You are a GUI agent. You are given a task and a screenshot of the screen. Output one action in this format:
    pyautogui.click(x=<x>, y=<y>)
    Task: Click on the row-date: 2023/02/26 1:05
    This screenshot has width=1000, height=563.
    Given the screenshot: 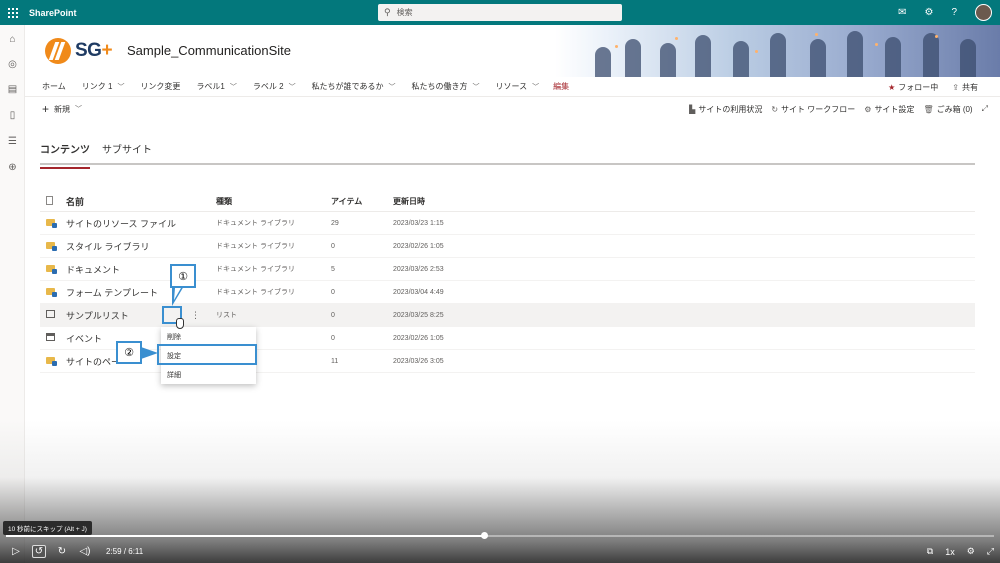 What is the action you would take?
    pyautogui.click(x=418, y=338)
    